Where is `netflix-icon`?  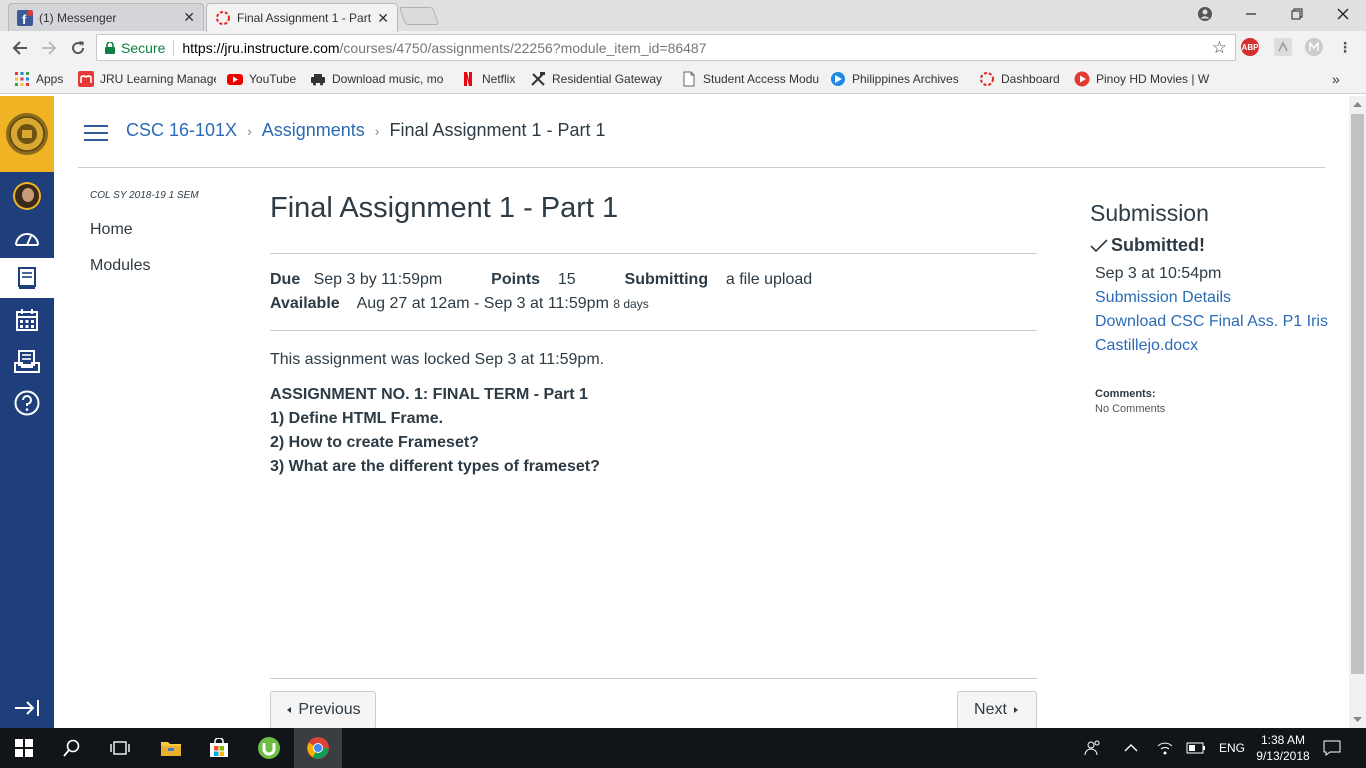 netflix-icon is located at coordinates (468, 79).